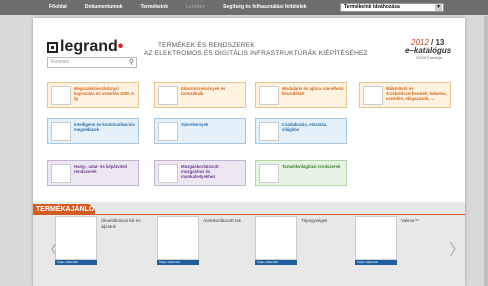 This screenshot has height=286, width=488. Describe the element at coordinates (206, 45) in the screenshot. I see `header-line-1: TERMÉKEK ÉS RENDSZEREK` at that location.